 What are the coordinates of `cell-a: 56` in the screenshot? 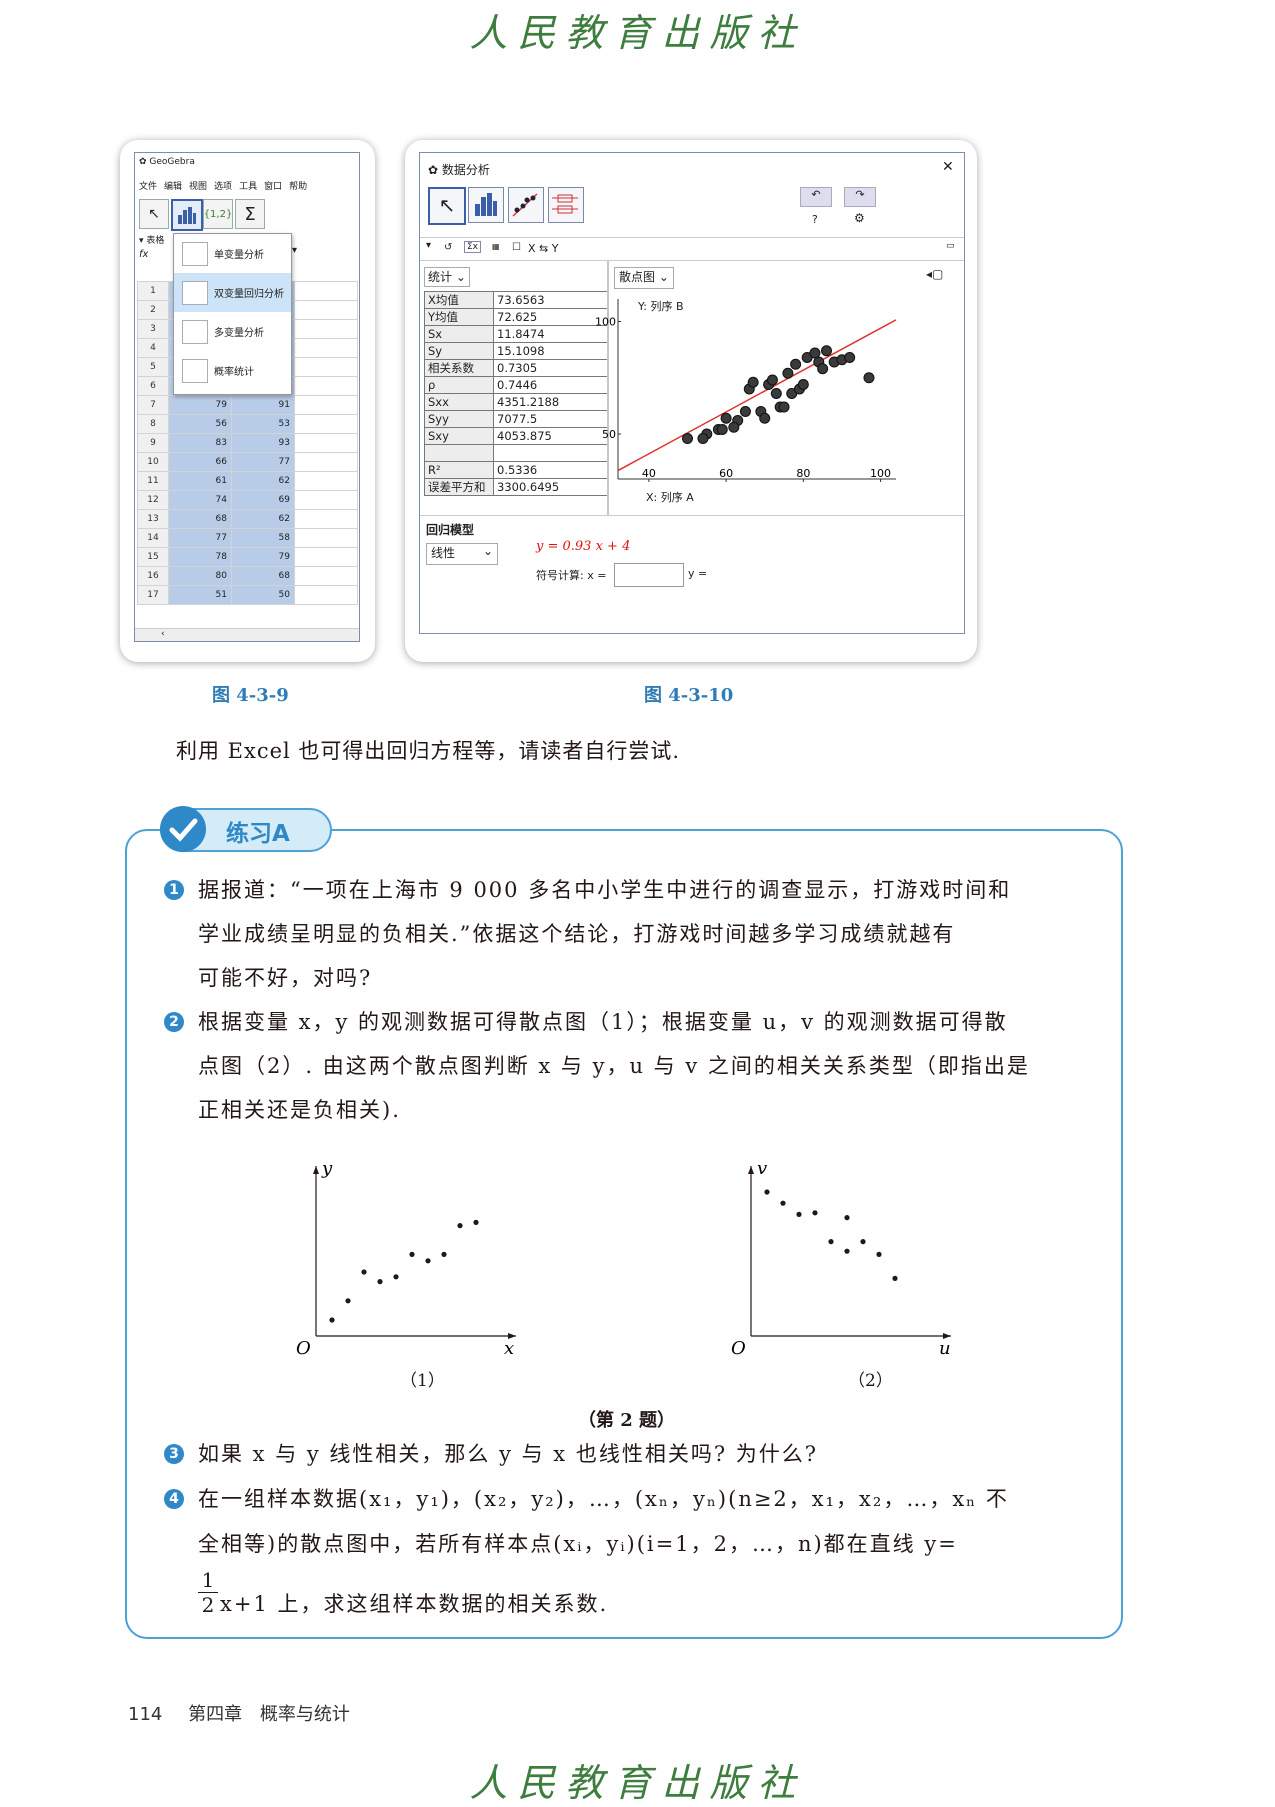 It's located at (200, 424).